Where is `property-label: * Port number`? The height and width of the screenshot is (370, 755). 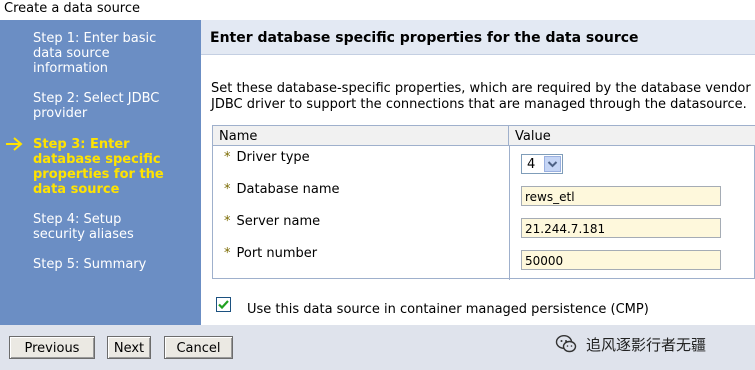 property-label: * Port number is located at coordinates (270, 253).